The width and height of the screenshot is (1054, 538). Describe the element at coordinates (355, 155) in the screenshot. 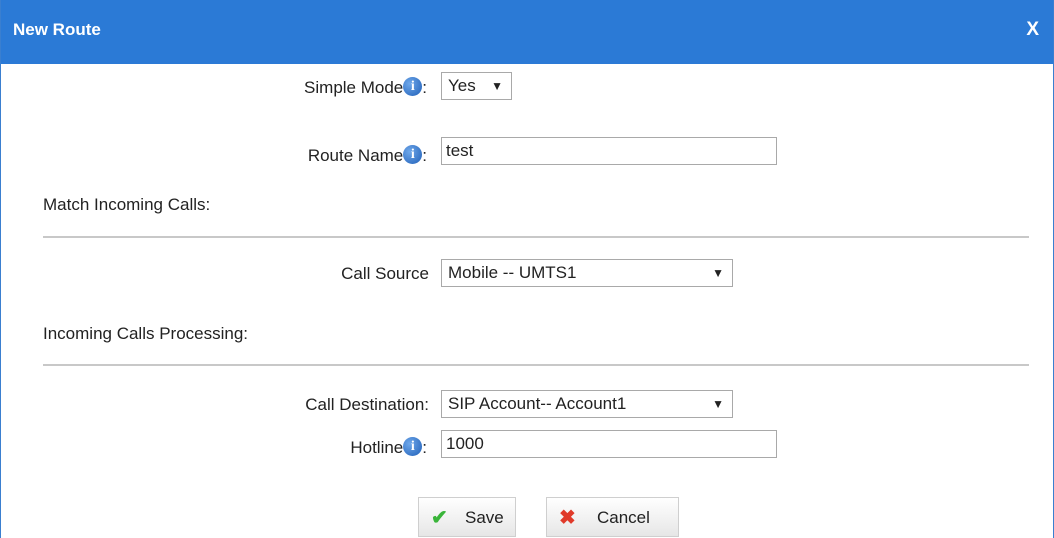

I see `route-name-label-text: Route Name` at that location.